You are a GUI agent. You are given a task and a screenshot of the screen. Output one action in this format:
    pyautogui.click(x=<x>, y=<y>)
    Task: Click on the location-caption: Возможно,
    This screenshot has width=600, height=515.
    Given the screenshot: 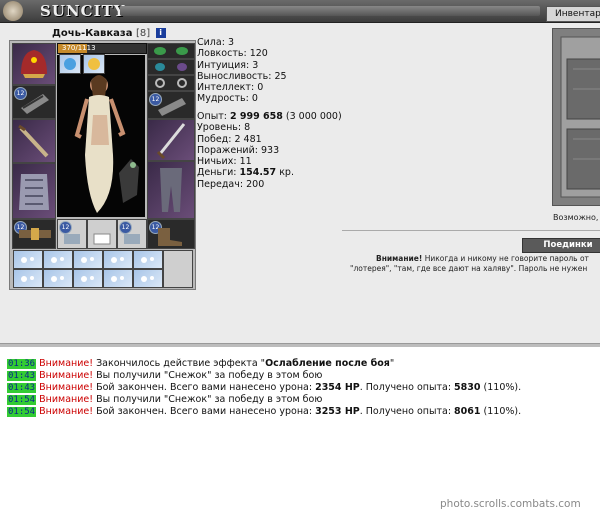 What is the action you would take?
    pyautogui.click(x=576, y=217)
    